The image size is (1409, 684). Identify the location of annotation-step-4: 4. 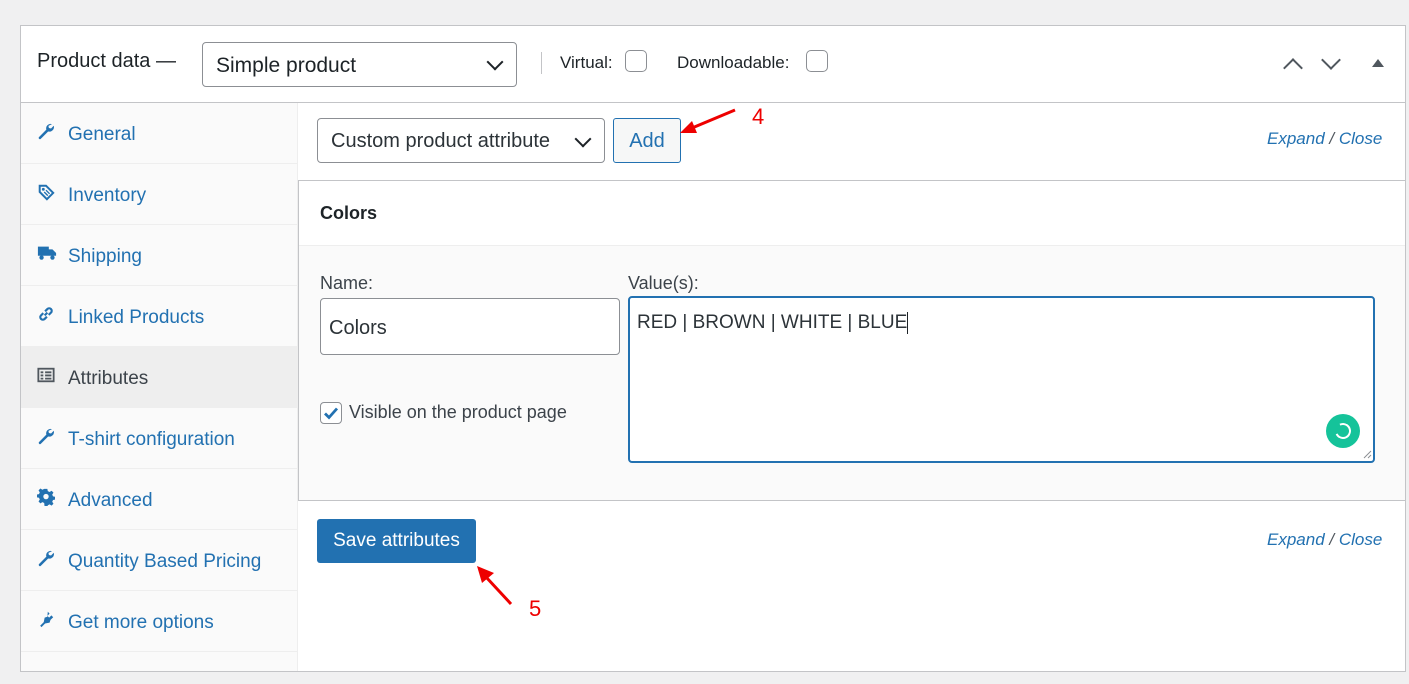
(758, 116).